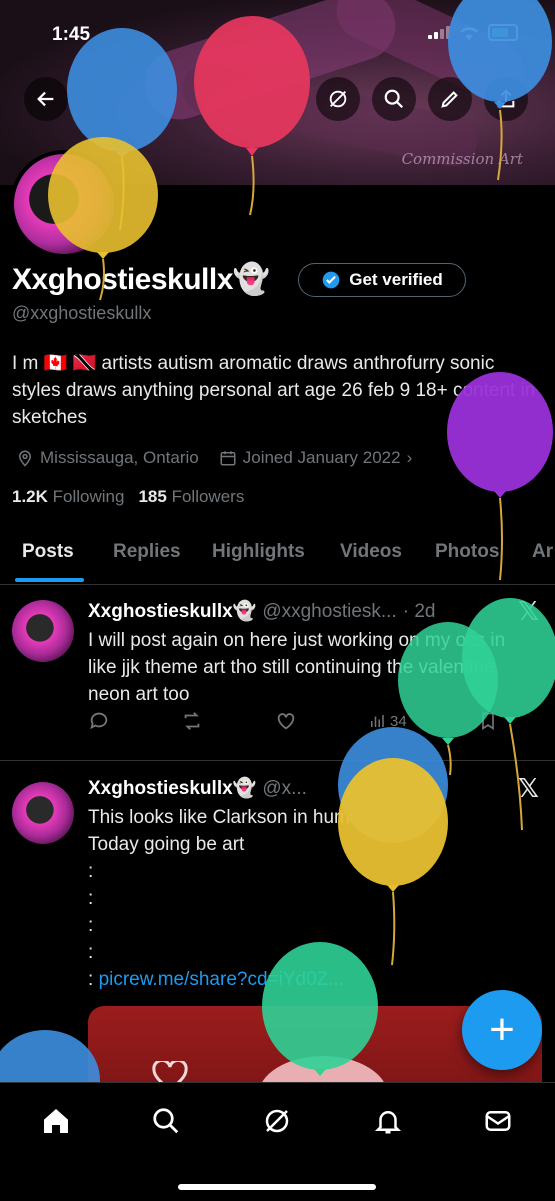  Describe the element at coordinates (469, 33) in the screenshot. I see `wifi-icon` at that location.